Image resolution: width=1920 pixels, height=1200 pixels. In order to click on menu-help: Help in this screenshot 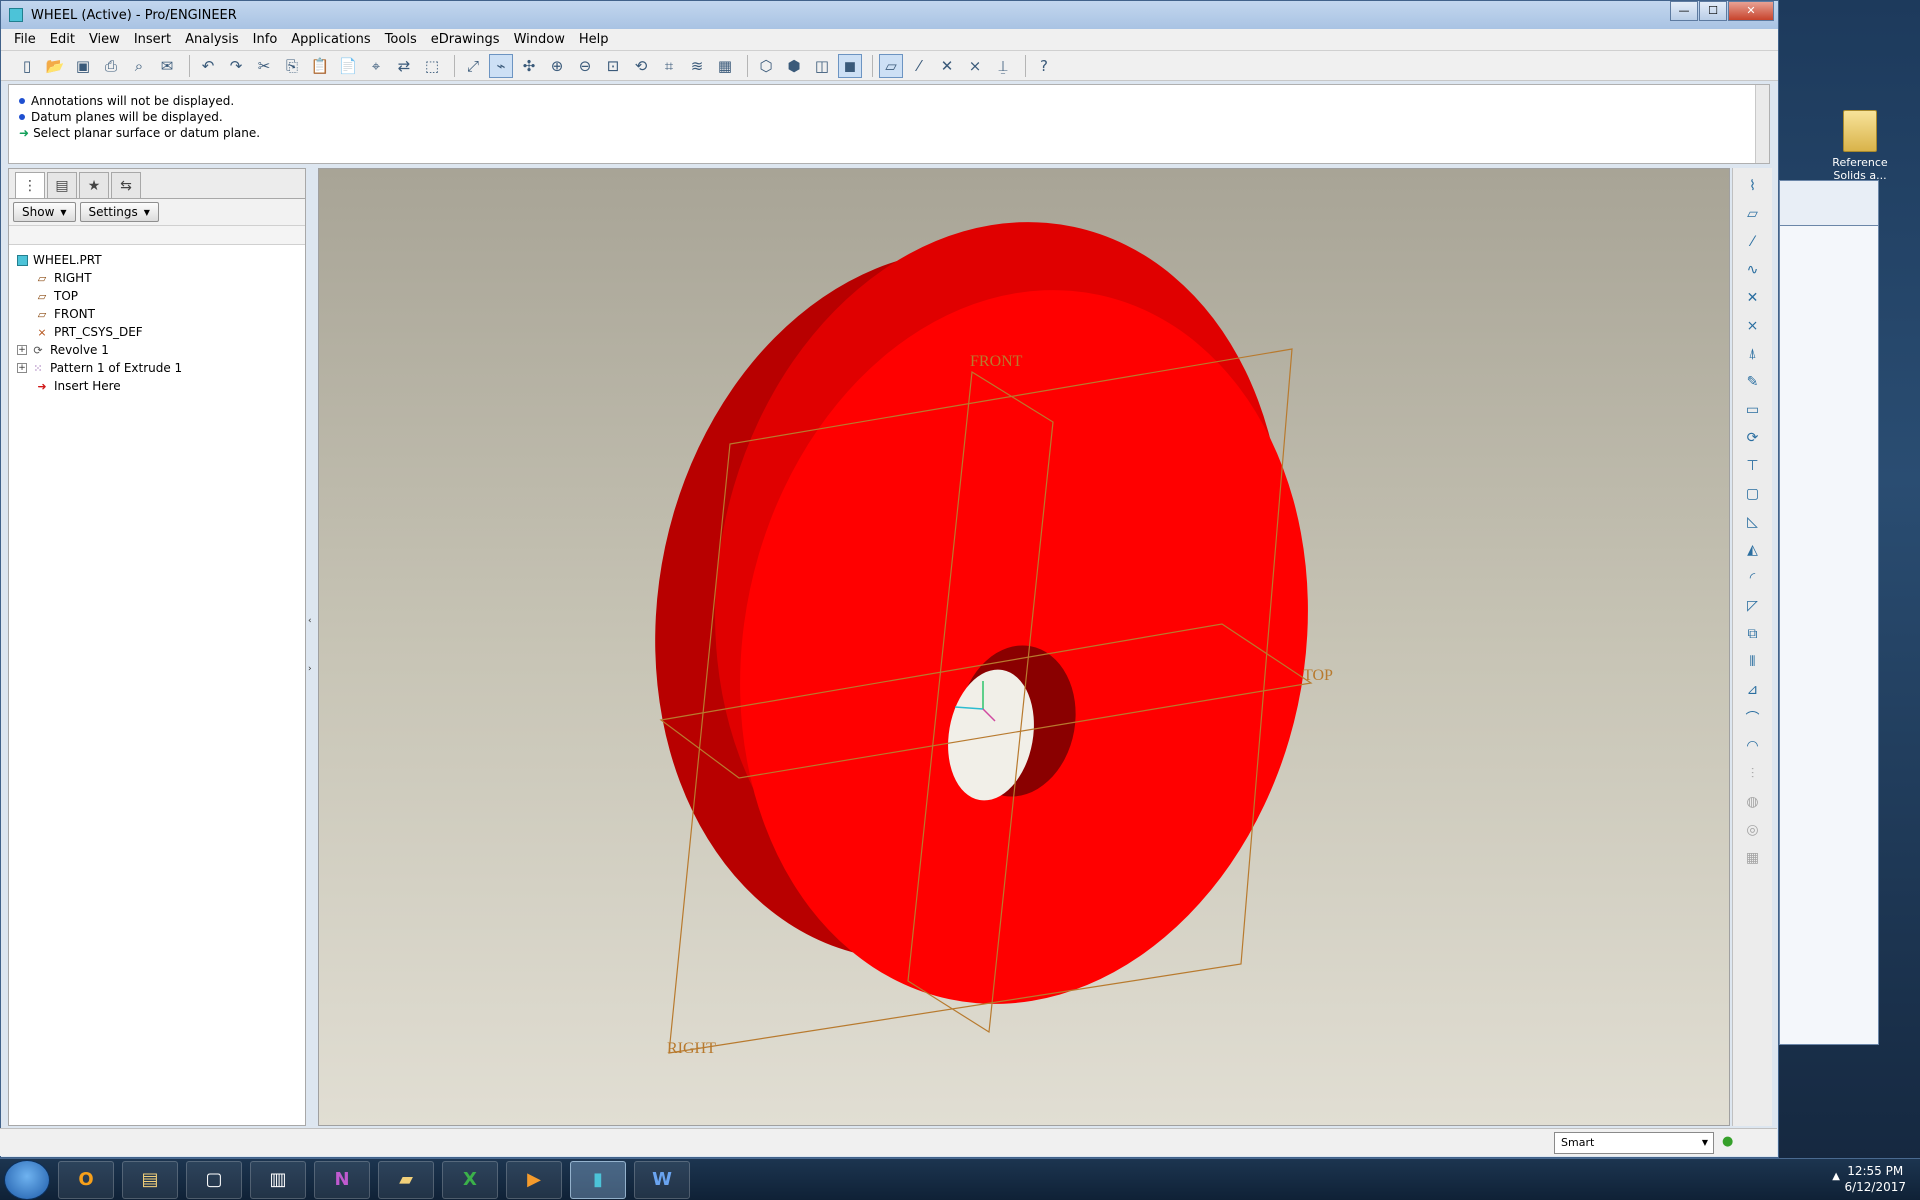, I will do `click(594, 40)`.